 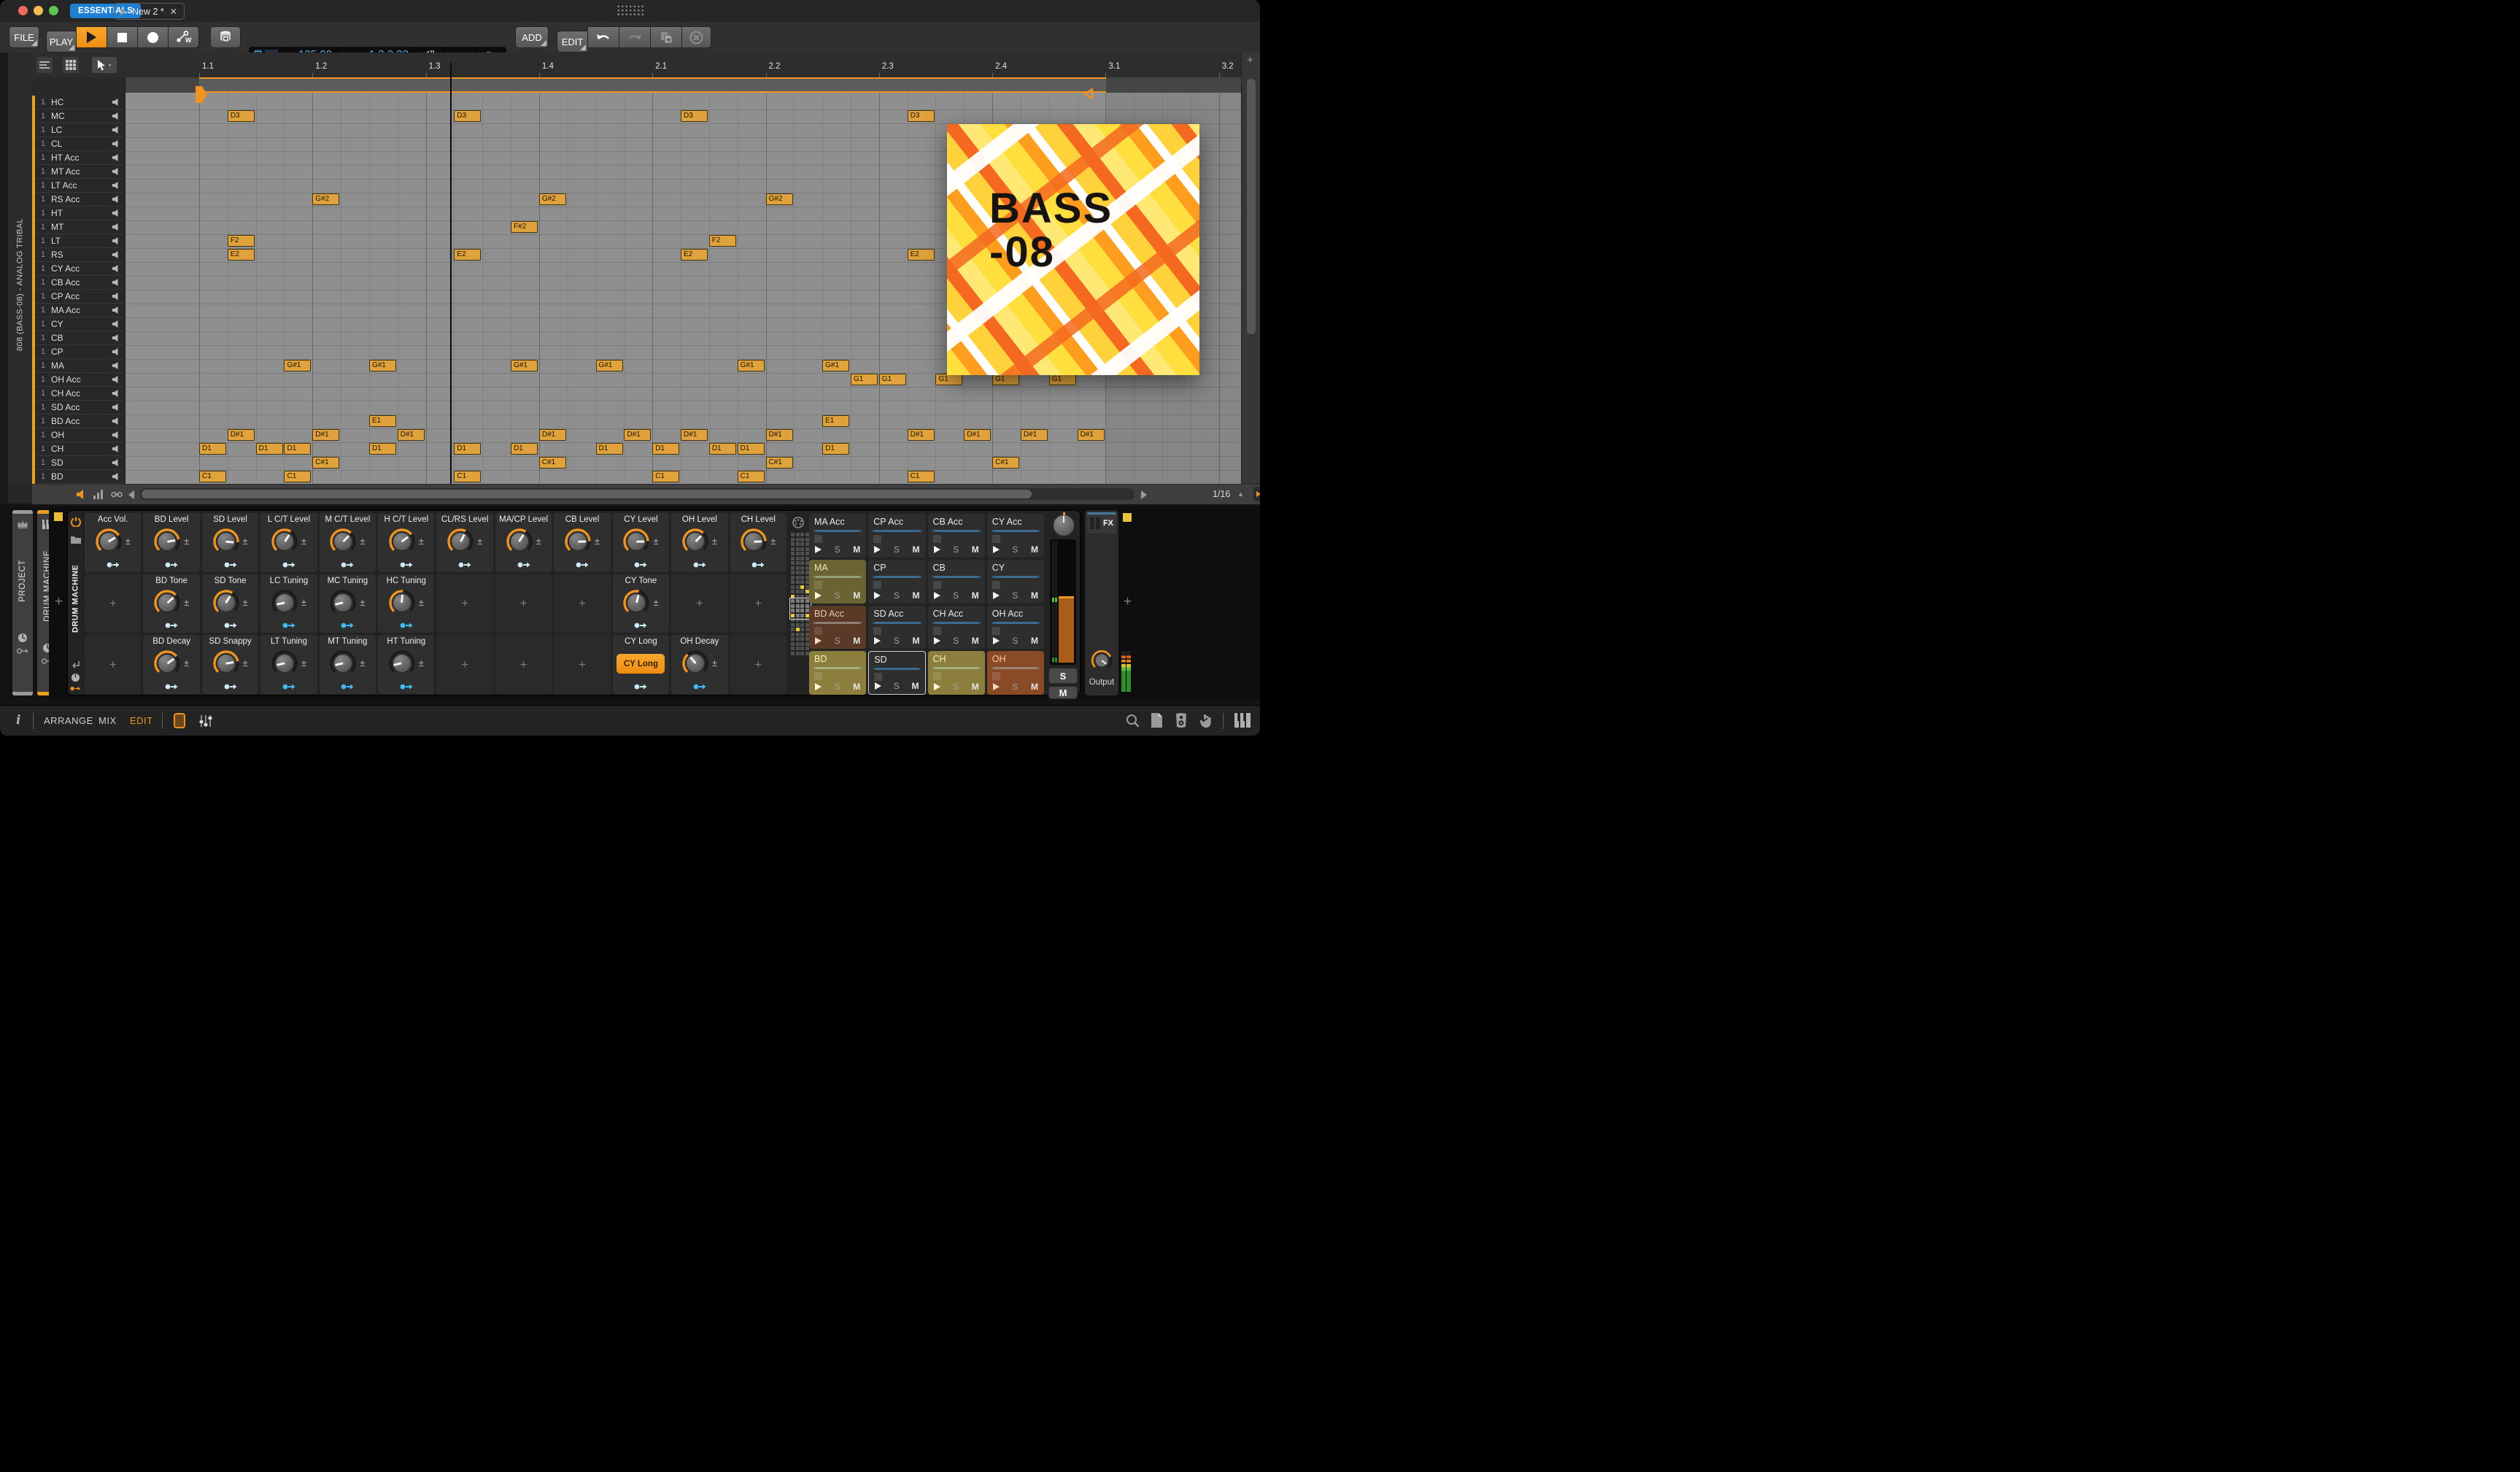 I want to click on maximize-window-button, so click(x=54, y=10).